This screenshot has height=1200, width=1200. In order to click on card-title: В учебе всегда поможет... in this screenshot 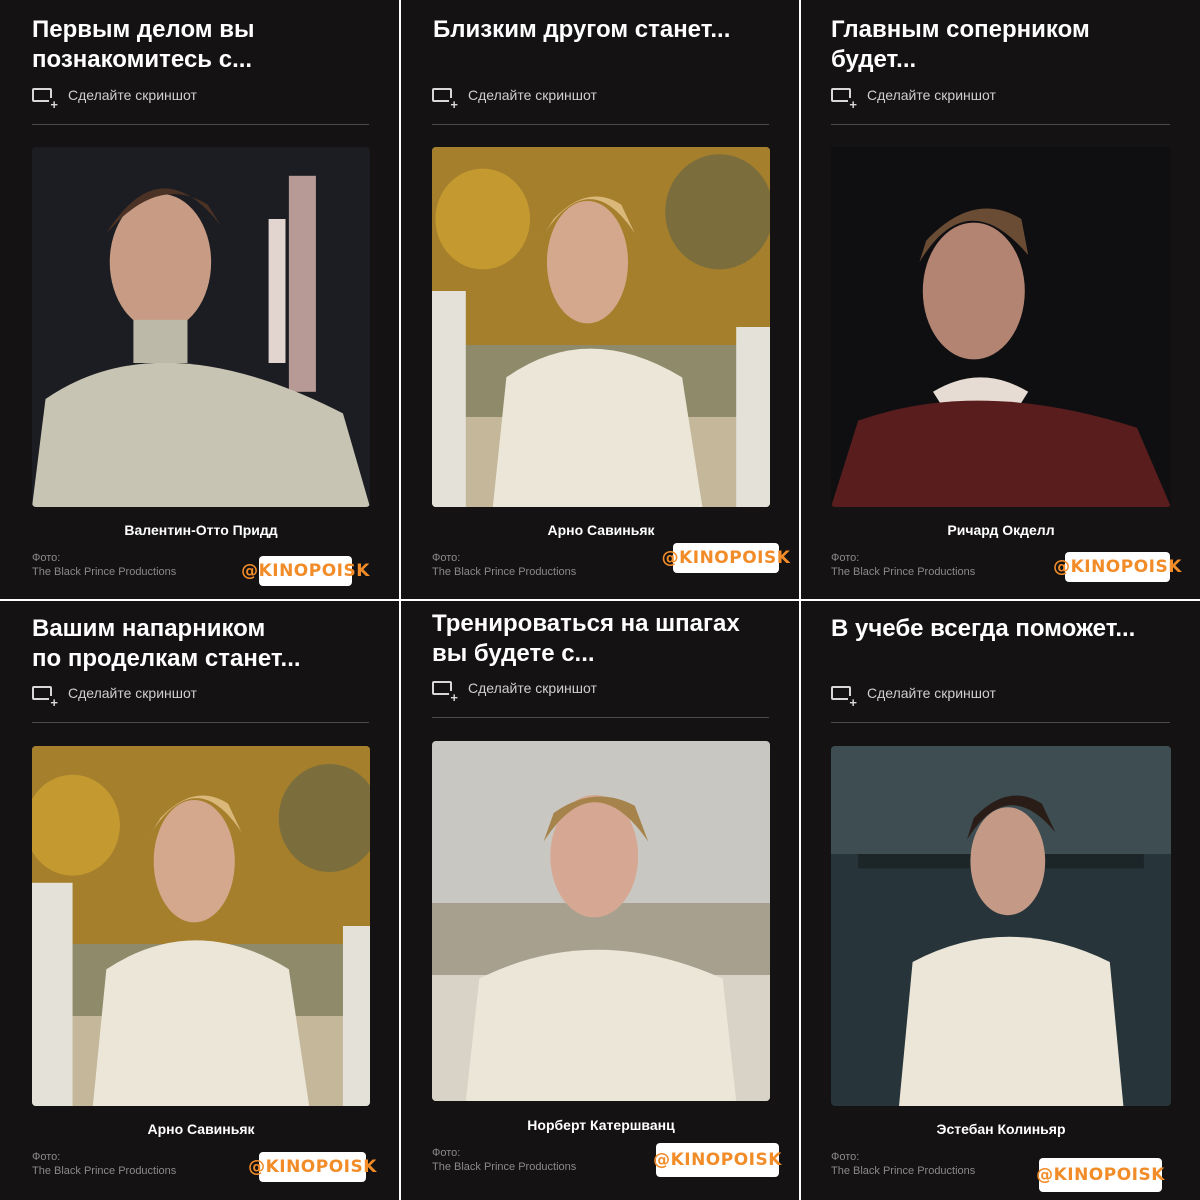, I will do `click(983, 628)`.